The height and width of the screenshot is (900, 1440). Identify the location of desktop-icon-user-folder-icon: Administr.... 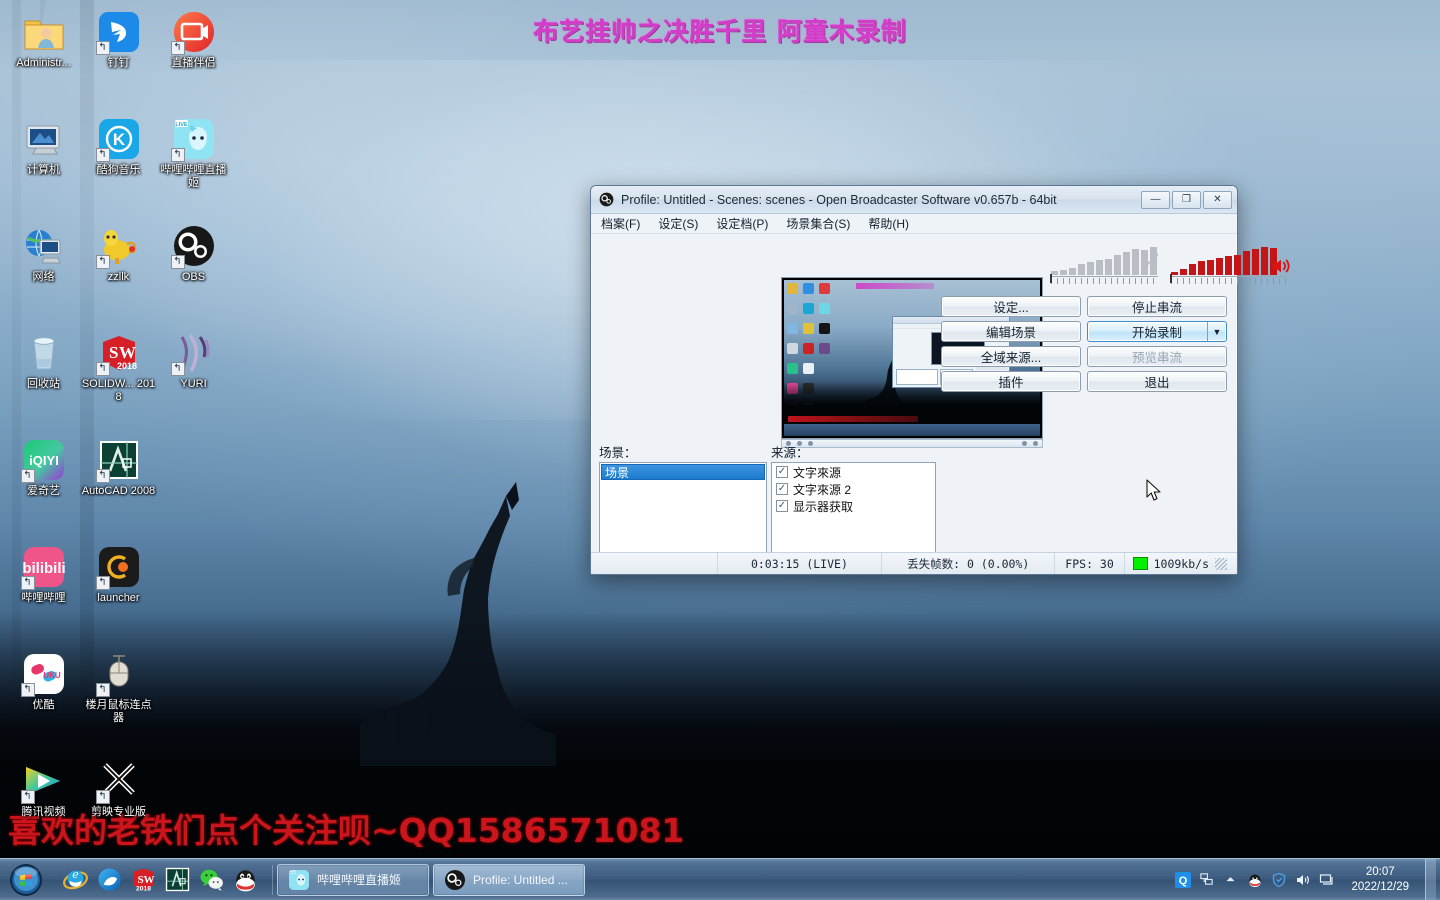
(43, 57).